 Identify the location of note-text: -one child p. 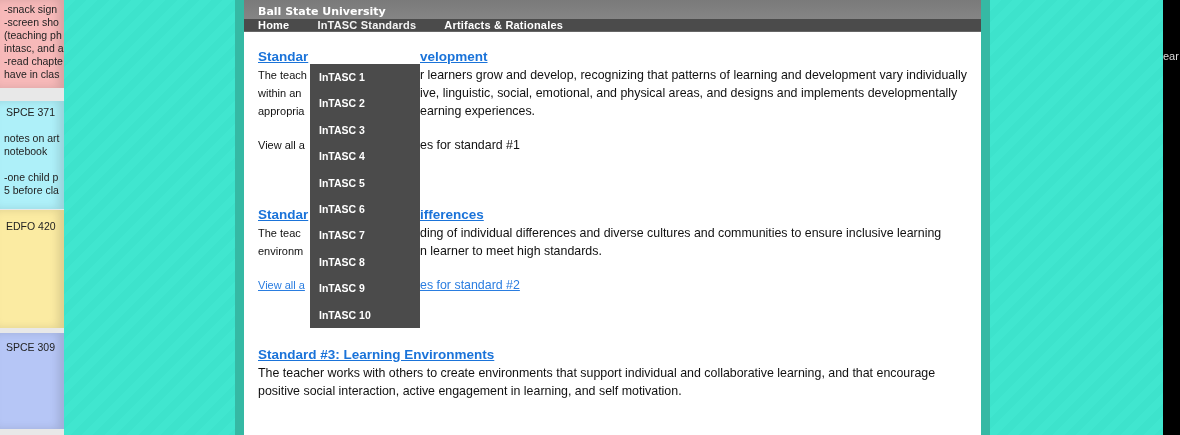
(32, 177).